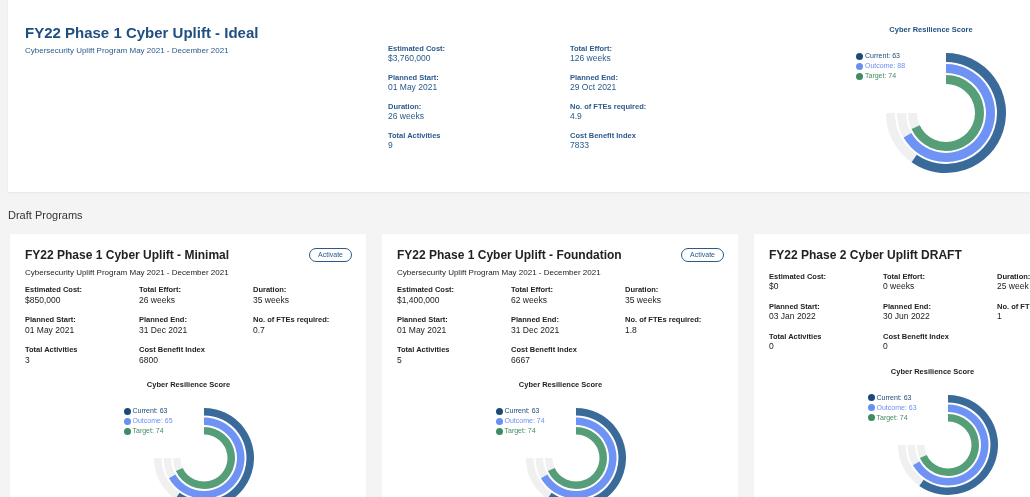  Describe the element at coordinates (580, 145) in the screenshot. I see `stat-value: 7833` at that location.